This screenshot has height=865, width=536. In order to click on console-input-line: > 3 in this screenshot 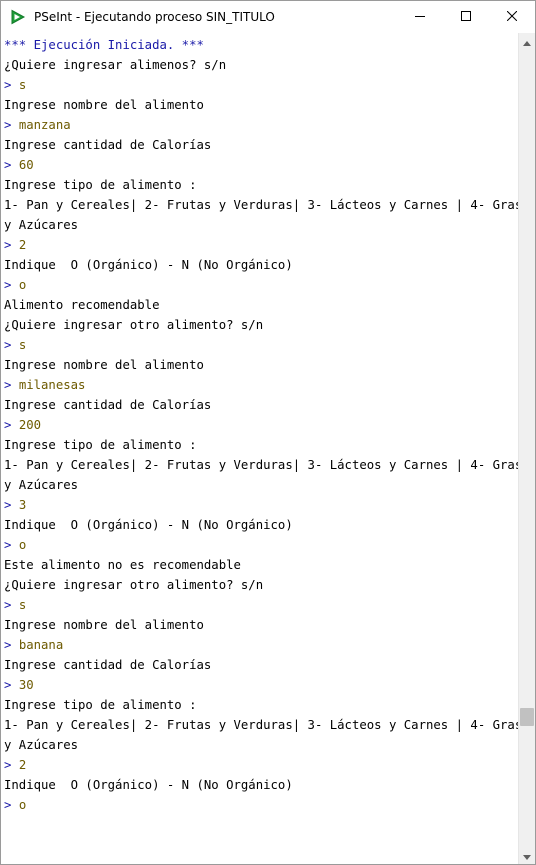, I will do `click(15, 505)`.